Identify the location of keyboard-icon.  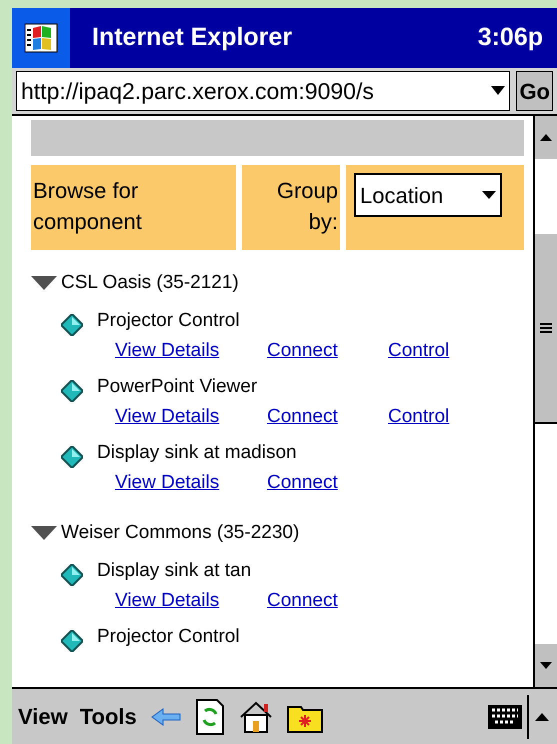
(505, 717).